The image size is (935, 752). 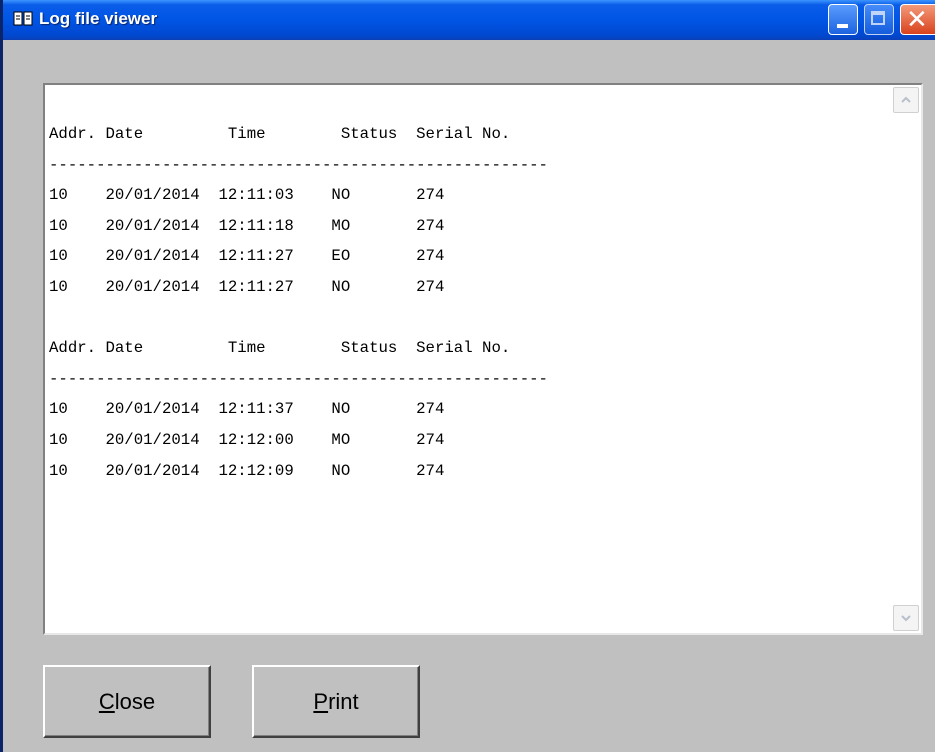 What do you see at coordinates (247, 256) in the screenshot?
I see `log-line: 10 20/01/2014 12:11:27 EO 274` at bounding box center [247, 256].